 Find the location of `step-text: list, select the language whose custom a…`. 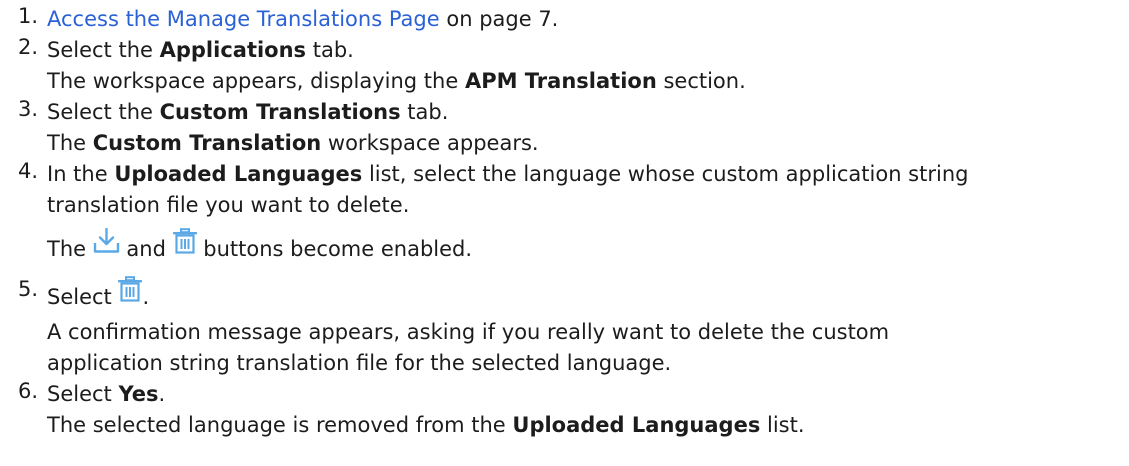

step-text: list, select the language whose custom a… is located at coordinates (665, 174).